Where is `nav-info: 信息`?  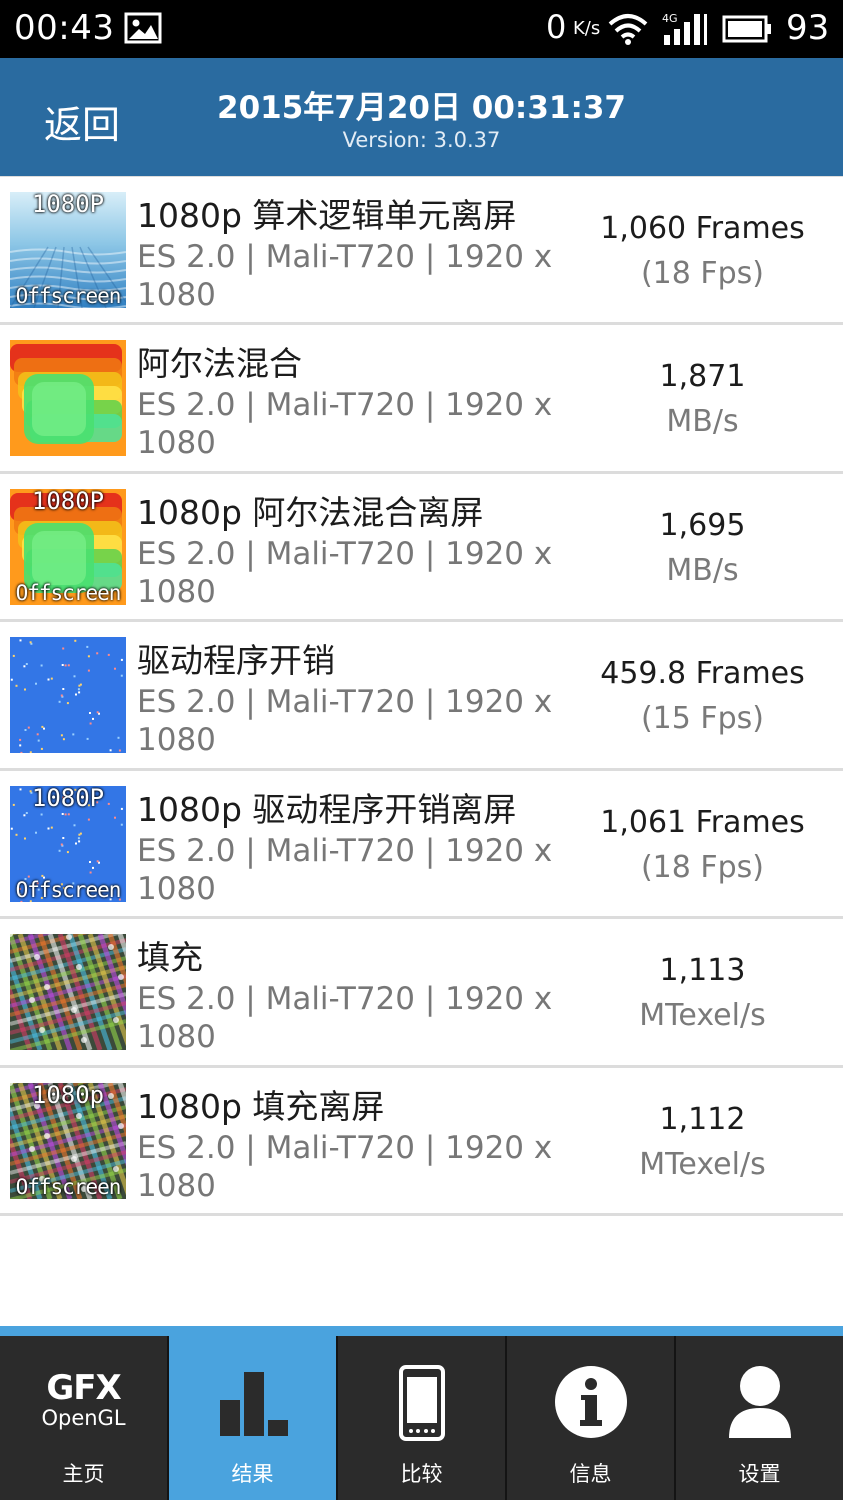 nav-info: 信息 is located at coordinates (591, 1418).